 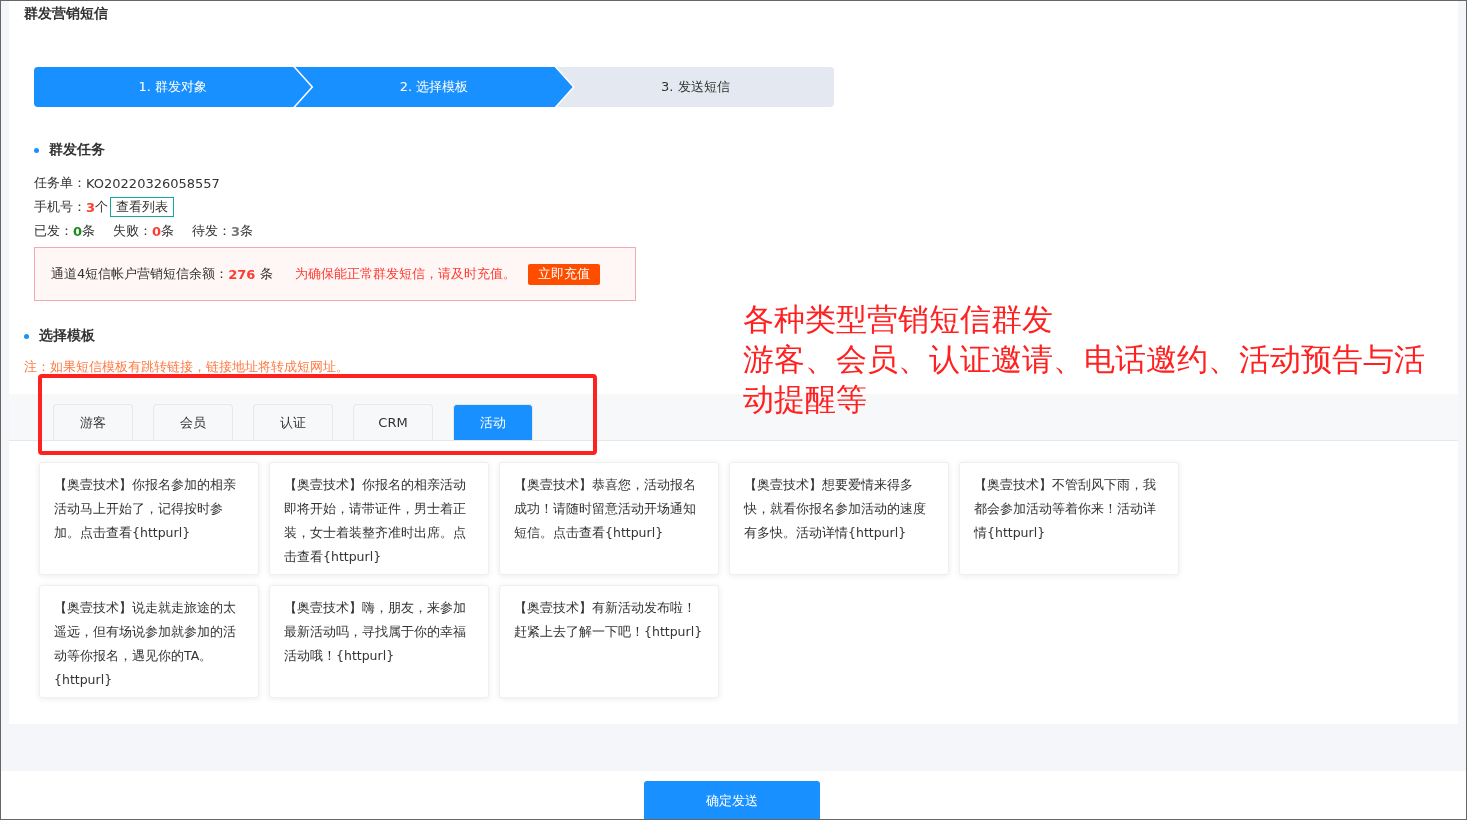 What do you see at coordinates (140, 274) in the screenshot?
I see `balance-label: 通道4短信帐户营销短信余额：` at bounding box center [140, 274].